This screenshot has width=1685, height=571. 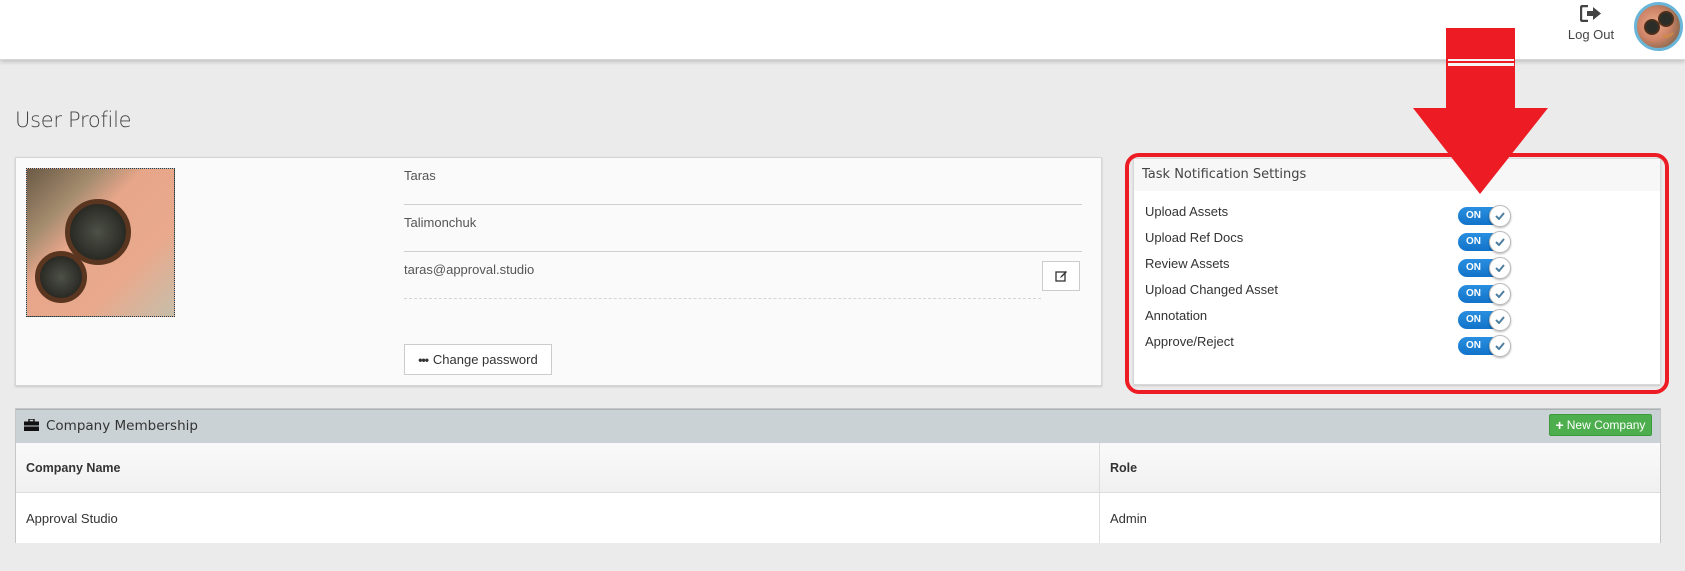 What do you see at coordinates (1379, 468) in the screenshot?
I see `column-header-role: Role` at bounding box center [1379, 468].